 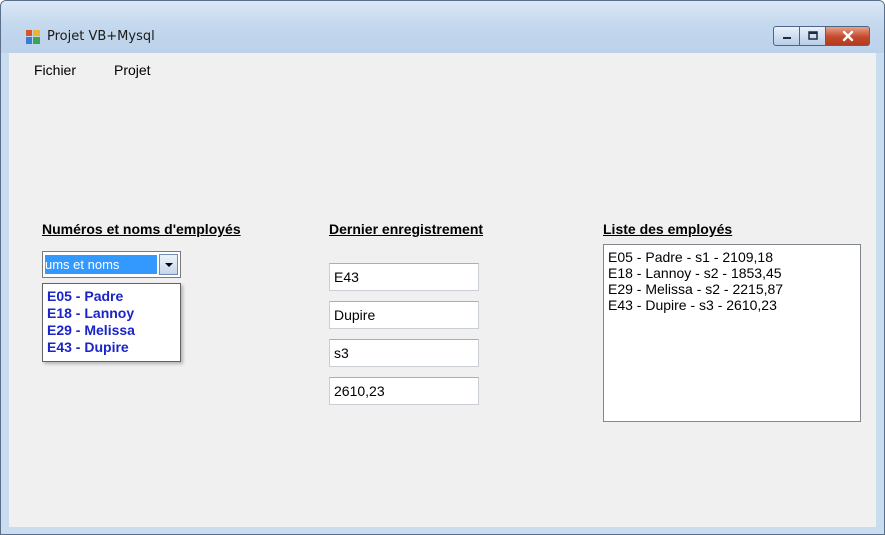 What do you see at coordinates (692, 305) in the screenshot?
I see `list-item: E43 - Dupire - s3 - 2610,23` at bounding box center [692, 305].